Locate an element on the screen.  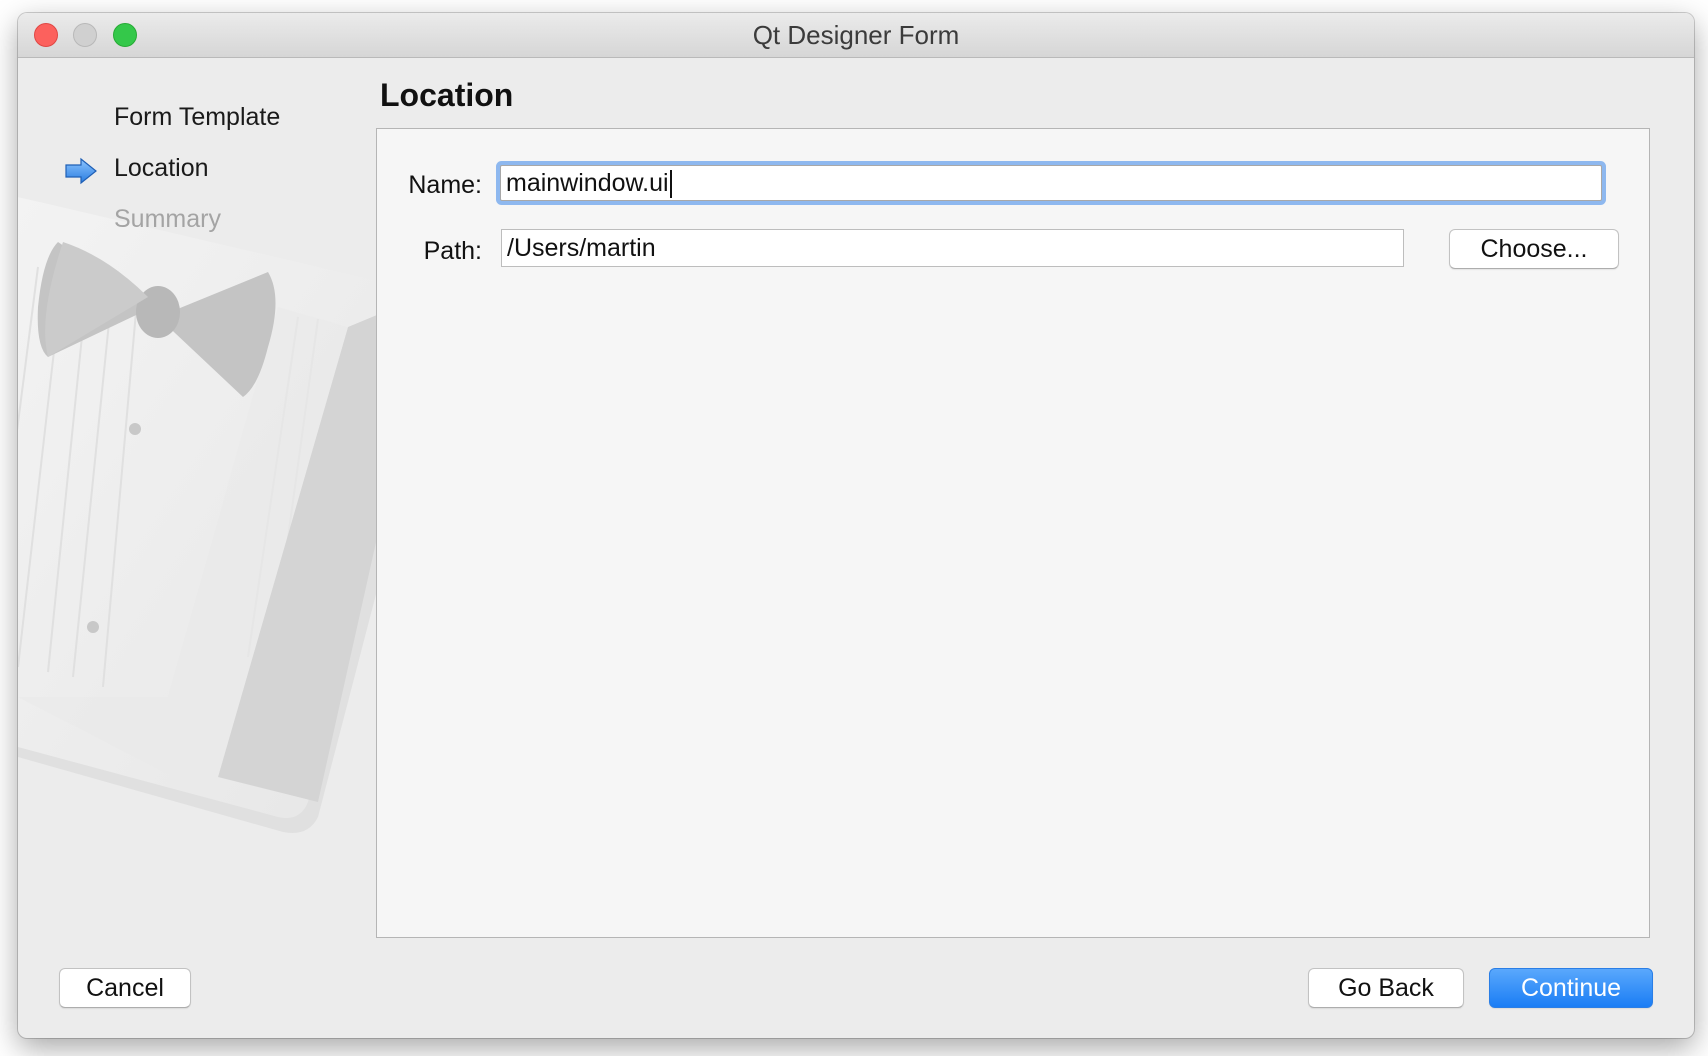
name-label: Name: is located at coordinates (445, 185).